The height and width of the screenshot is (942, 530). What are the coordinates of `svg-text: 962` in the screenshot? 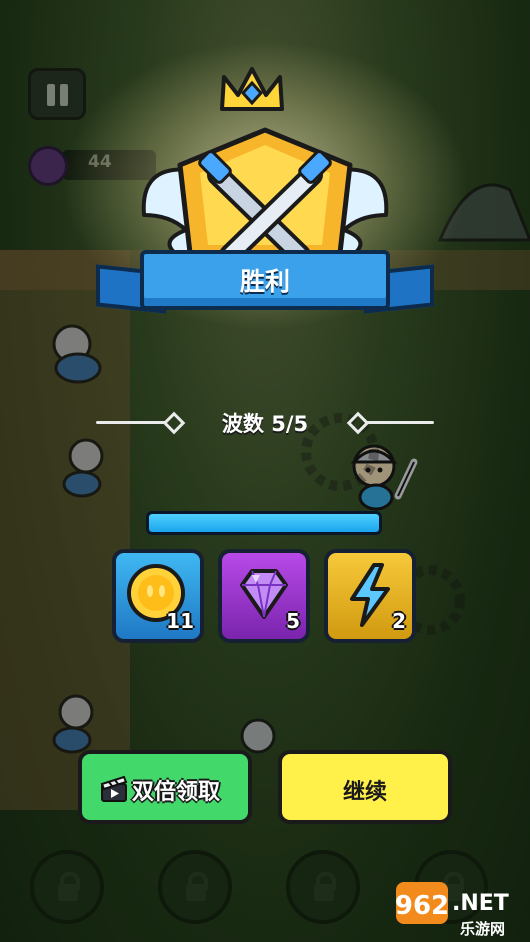 It's located at (422, 906).